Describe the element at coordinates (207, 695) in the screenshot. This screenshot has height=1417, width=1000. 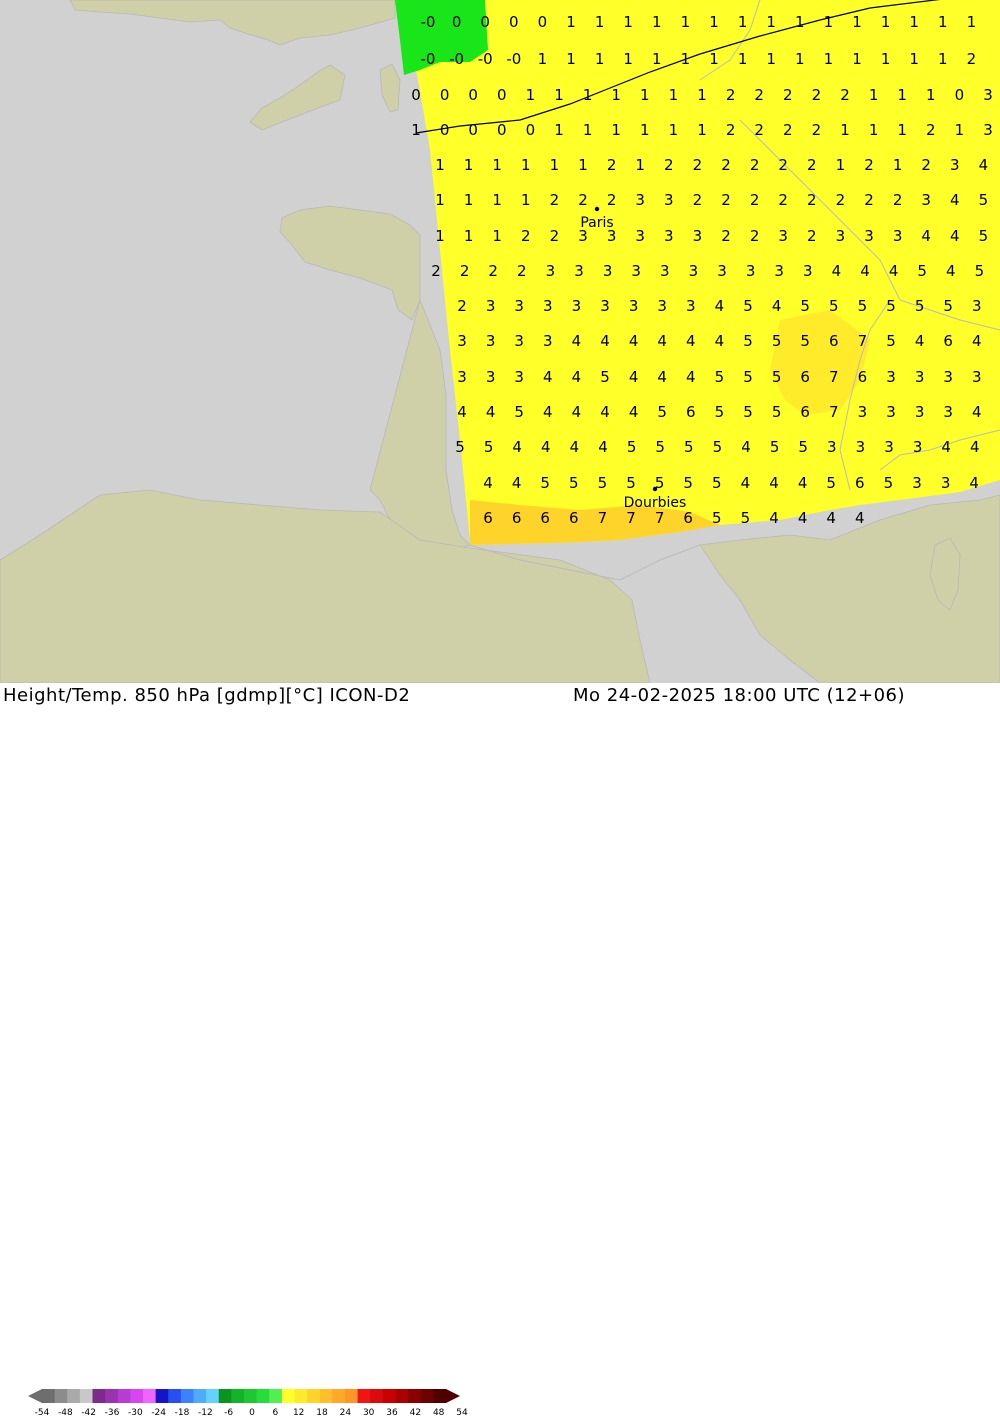
I see `title-left: Height/Temp. 850 hPa [gdmp][°C] ICON-D2` at that location.